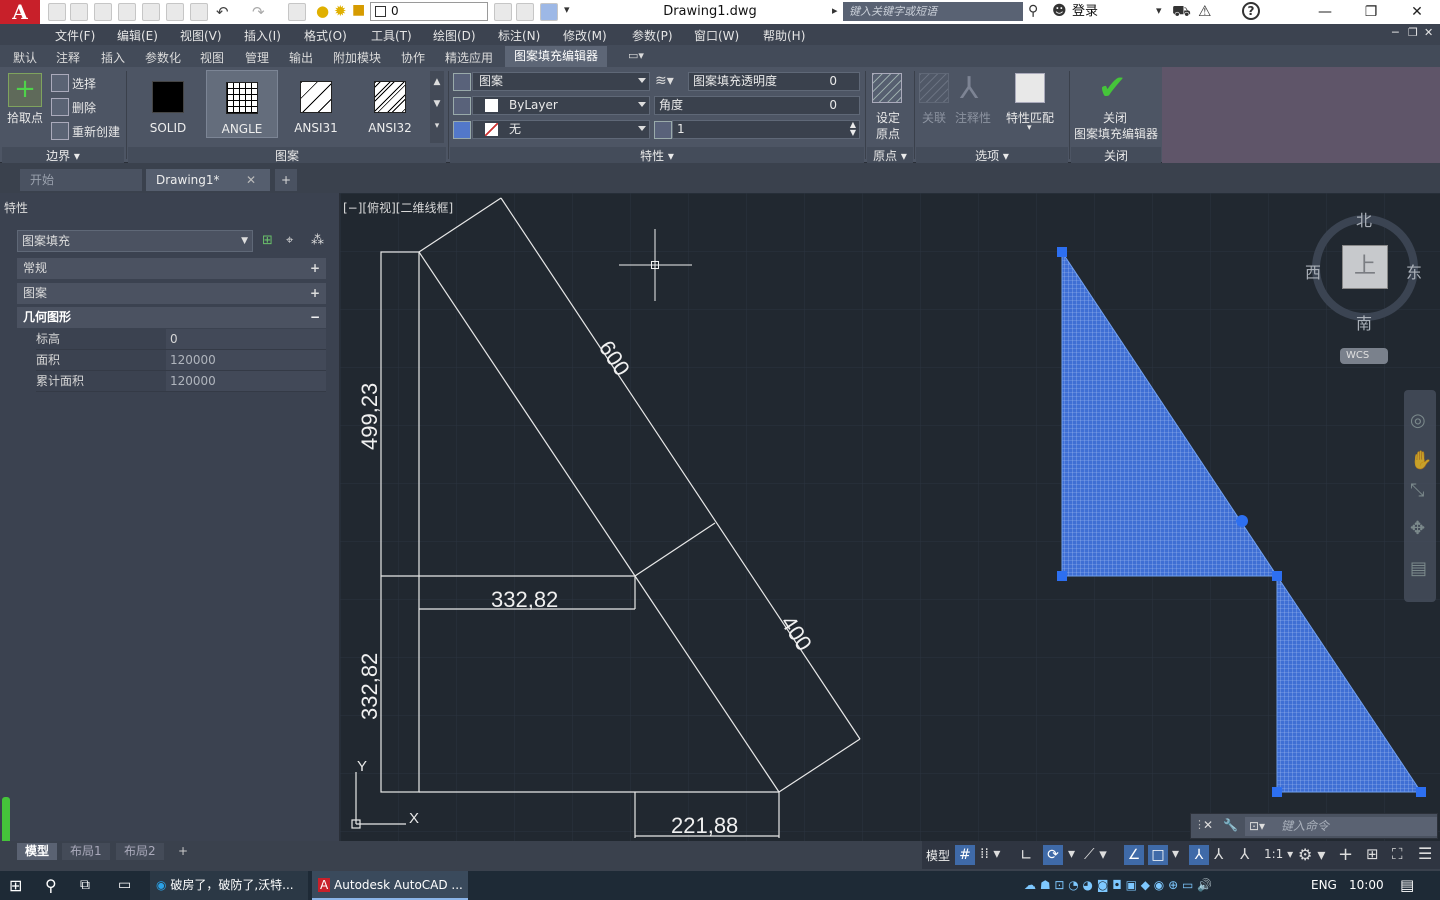 The height and width of the screenshot is (900, 1440). What do you see at coordinates (454, 35) in the screenshot?
I see `menu-draw: 绘图(D)` at bounding box center [454, 35].